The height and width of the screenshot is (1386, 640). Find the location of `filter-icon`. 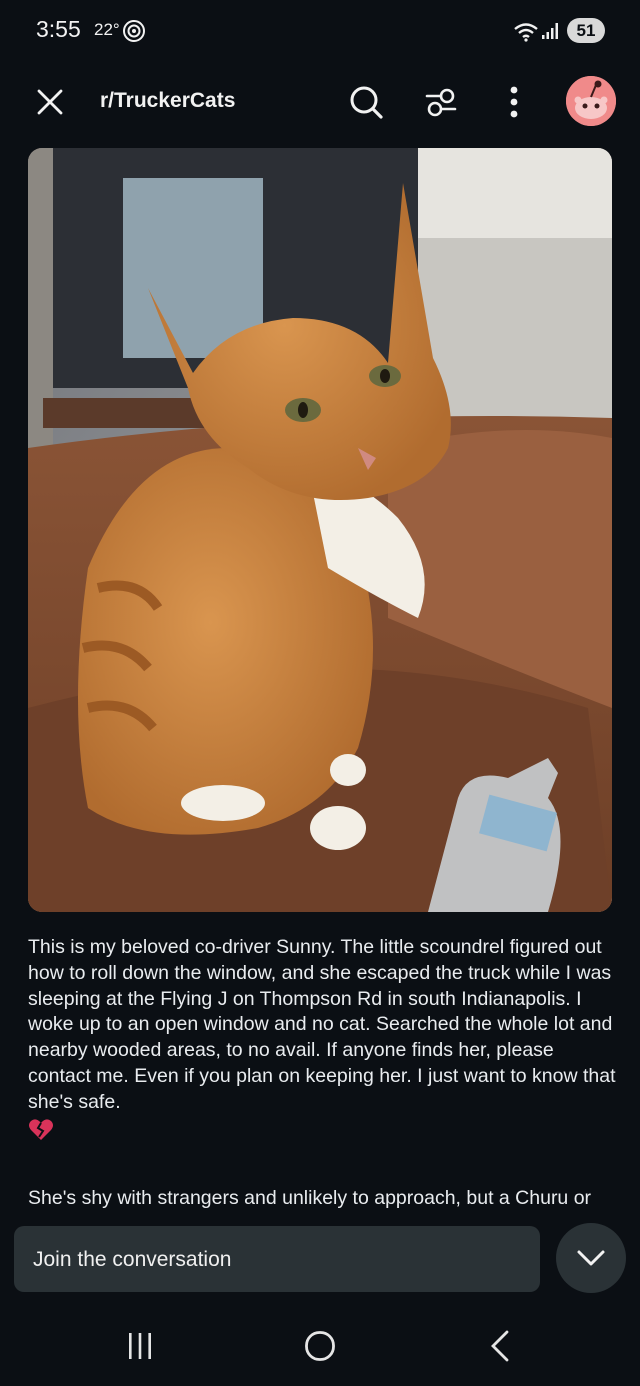

filter-icon is located at coordinates (441, 102).